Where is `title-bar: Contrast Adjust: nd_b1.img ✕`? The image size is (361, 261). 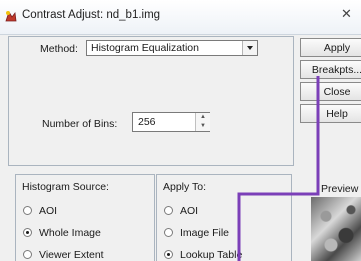 title-bar: Contrast Adjust: nd_b1.img ✕ is located at coordinates (180, 17).